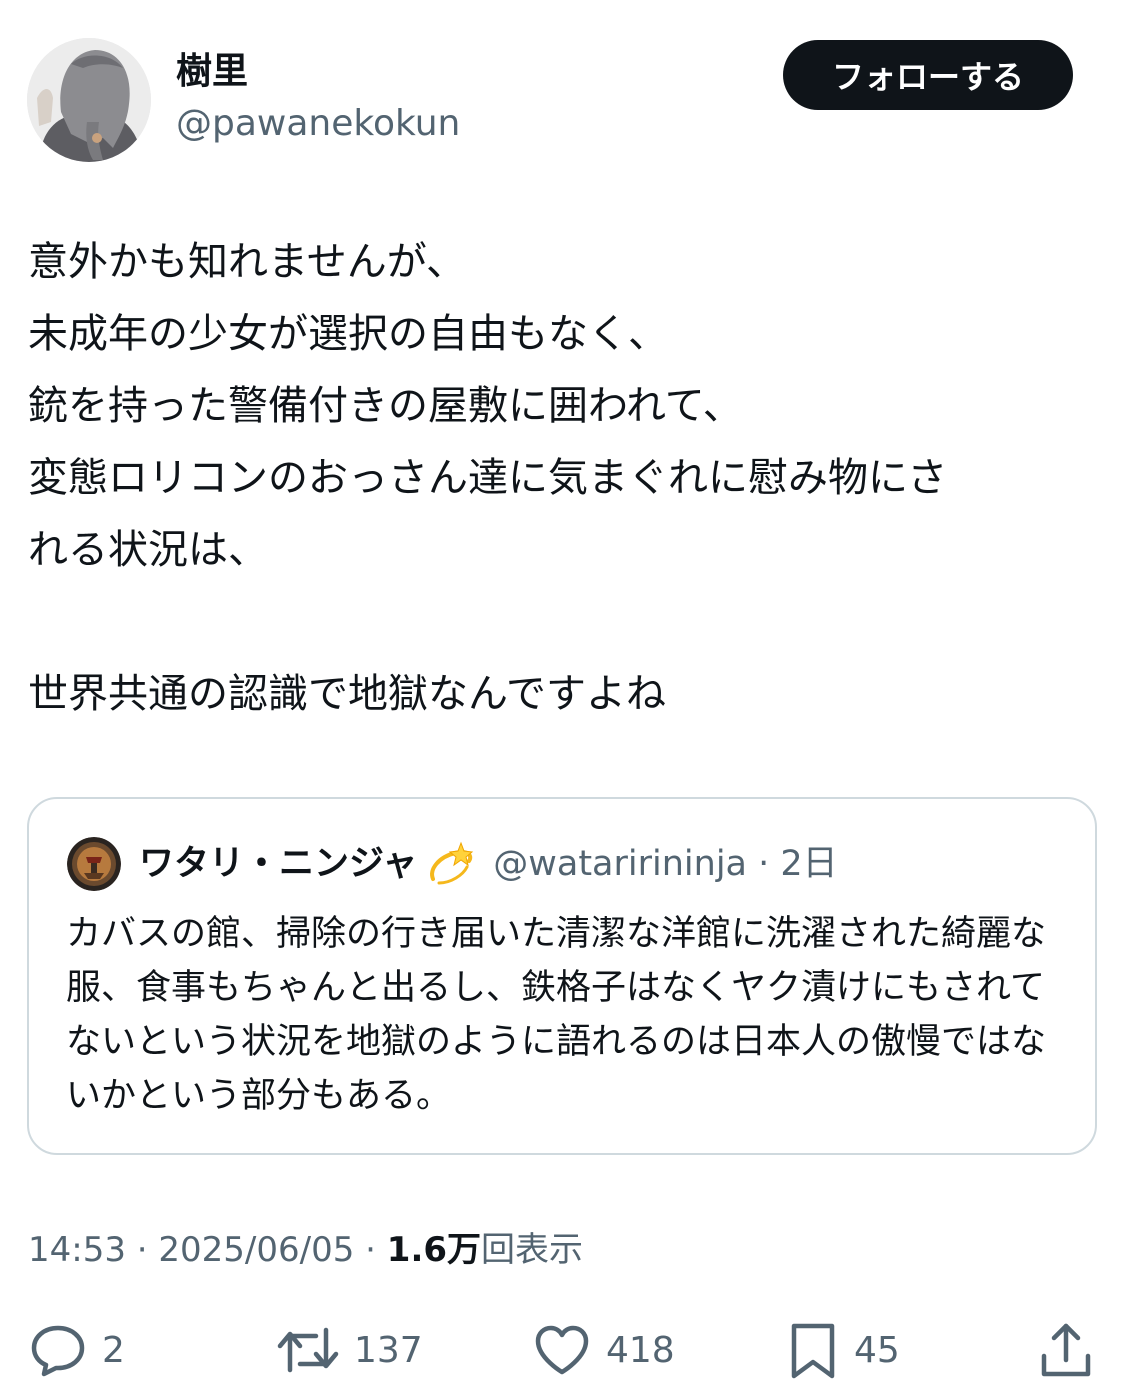 The image size is (1125, 1390). Describe the element at coordinates (562, 1350) in the screenshot. I see `heart-icon` at that location.